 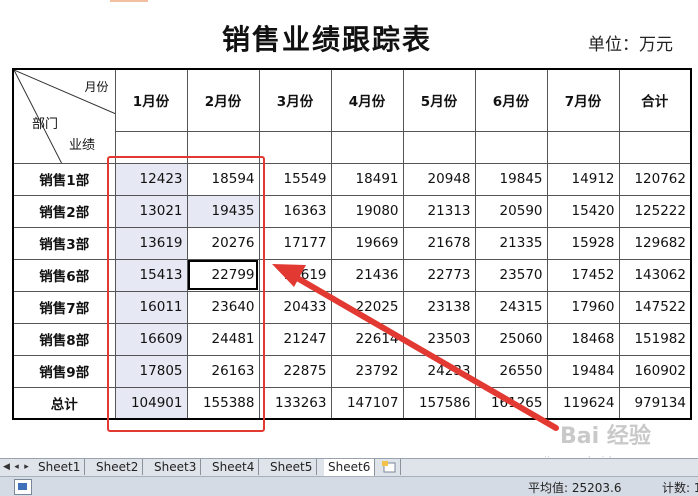 What do you see at coordinates (583, 243) in the screenshot?
I see `value-cell: 15928` at bounding box center [583, 243].